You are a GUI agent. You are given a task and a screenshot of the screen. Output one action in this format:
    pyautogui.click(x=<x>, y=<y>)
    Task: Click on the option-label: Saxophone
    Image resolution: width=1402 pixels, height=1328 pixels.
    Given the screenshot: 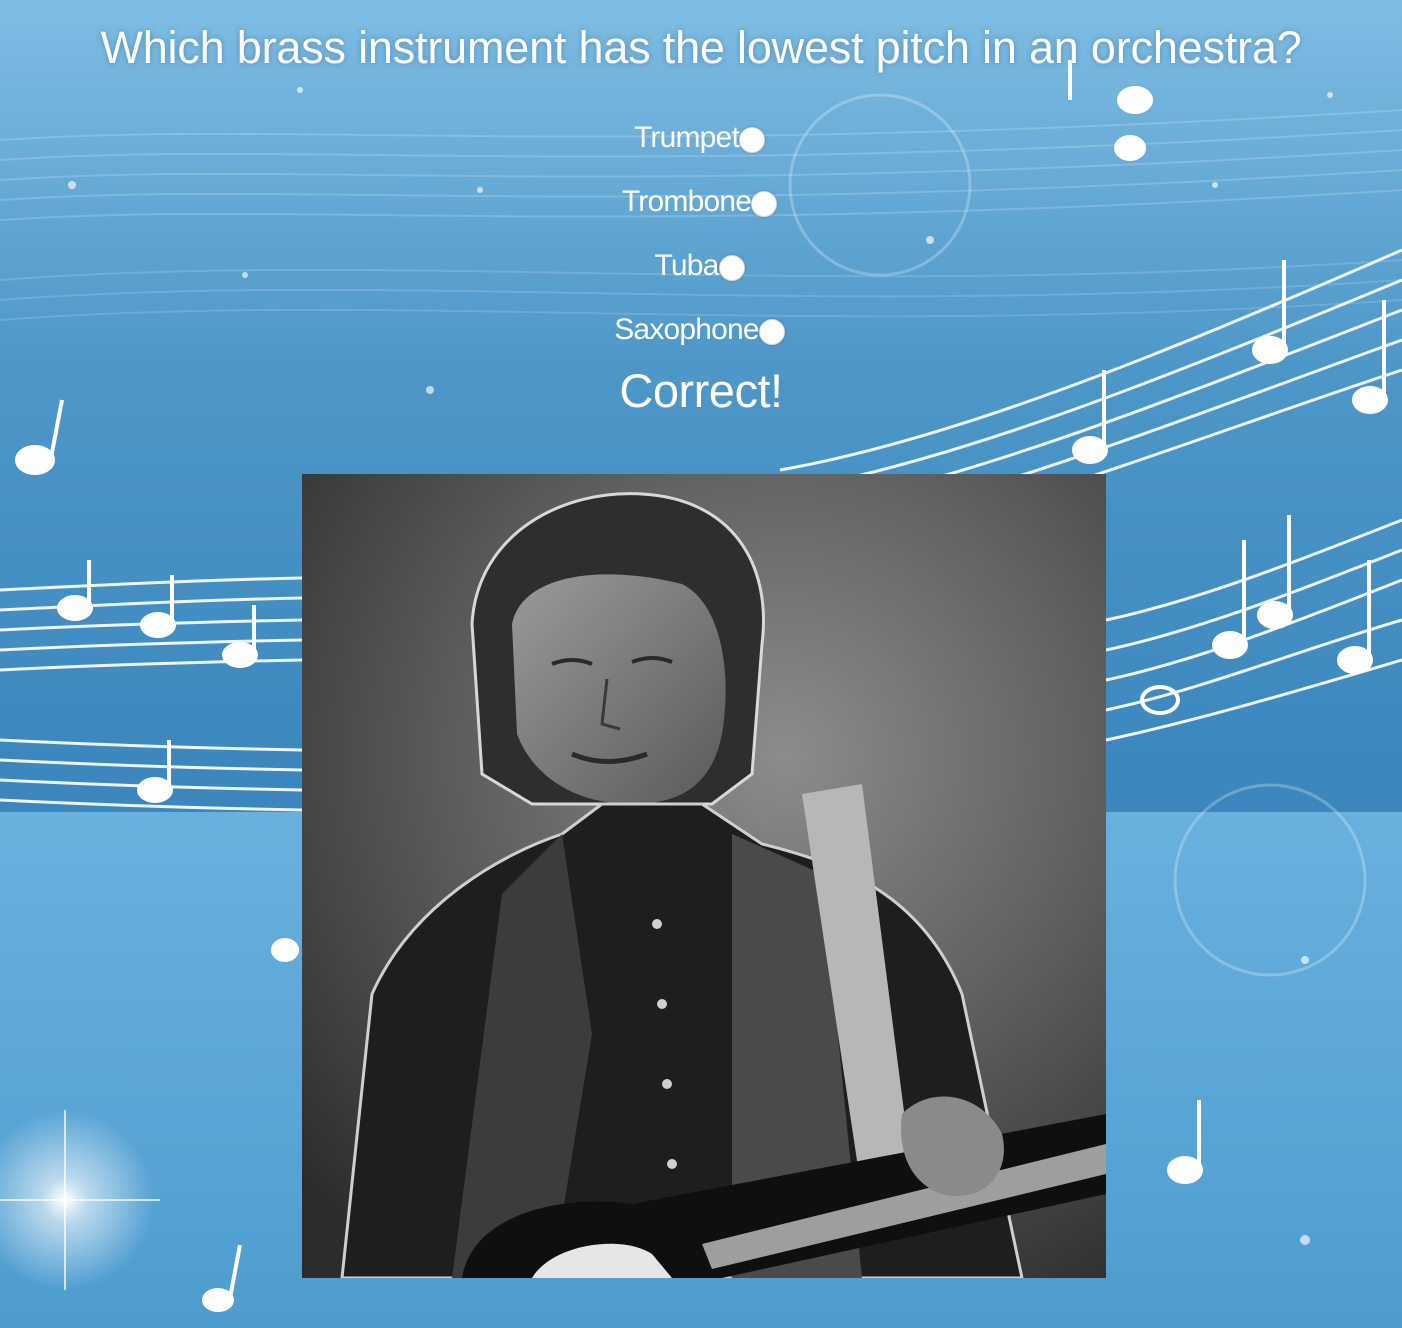 What is the action you would take?
    pyautogui.click(x=686, y=329)
    